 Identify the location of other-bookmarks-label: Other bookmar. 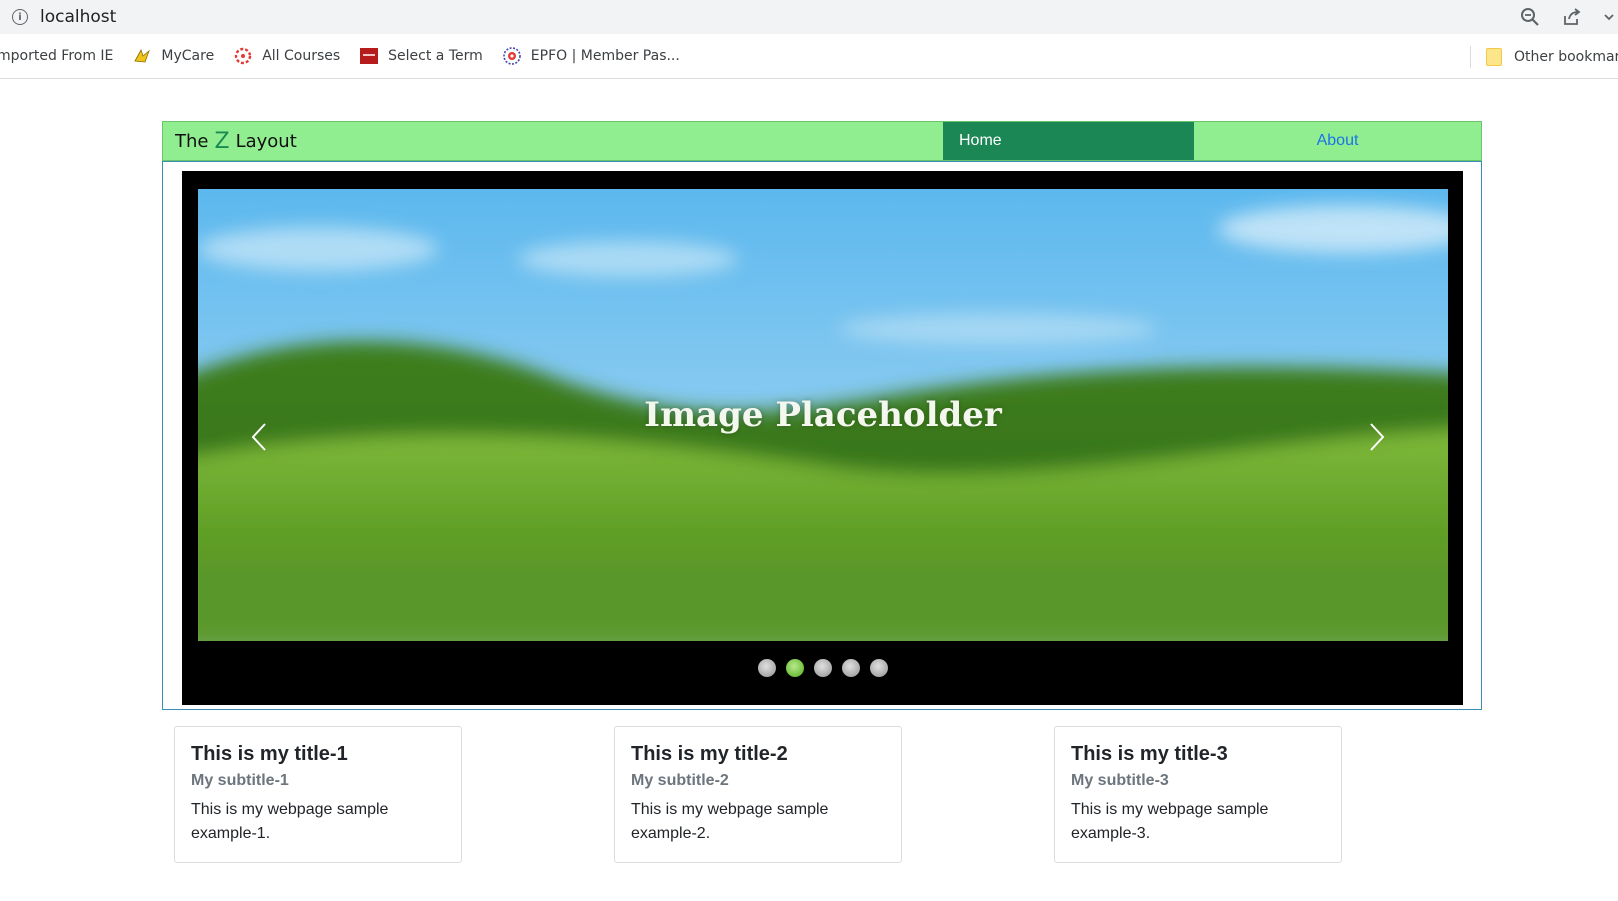
(1566, 56).